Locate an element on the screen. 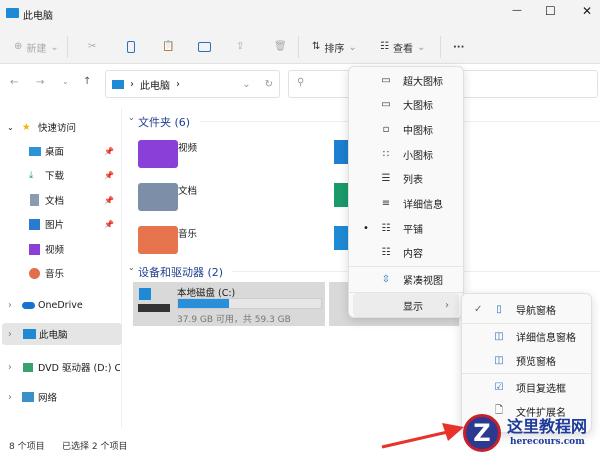  music-icon is located at coordinates (34, 273).